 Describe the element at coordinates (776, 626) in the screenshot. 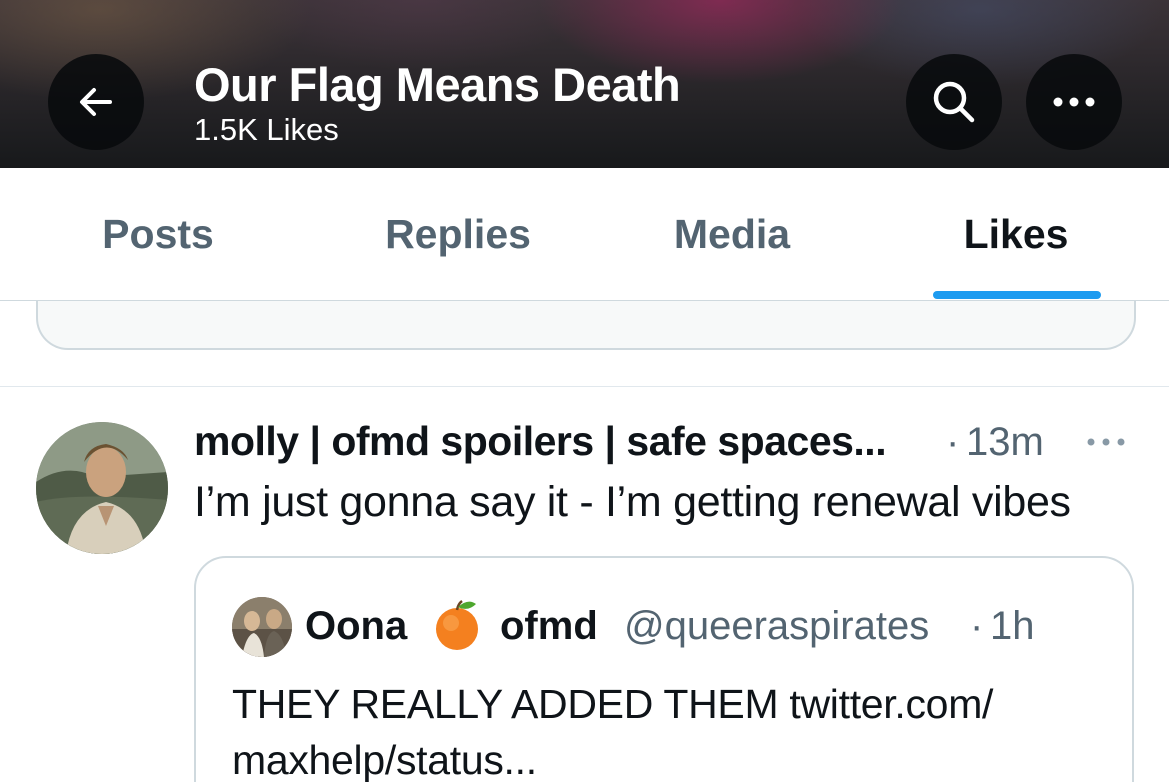

I see `quoted-author-handle: @queeraspirates` at that location.